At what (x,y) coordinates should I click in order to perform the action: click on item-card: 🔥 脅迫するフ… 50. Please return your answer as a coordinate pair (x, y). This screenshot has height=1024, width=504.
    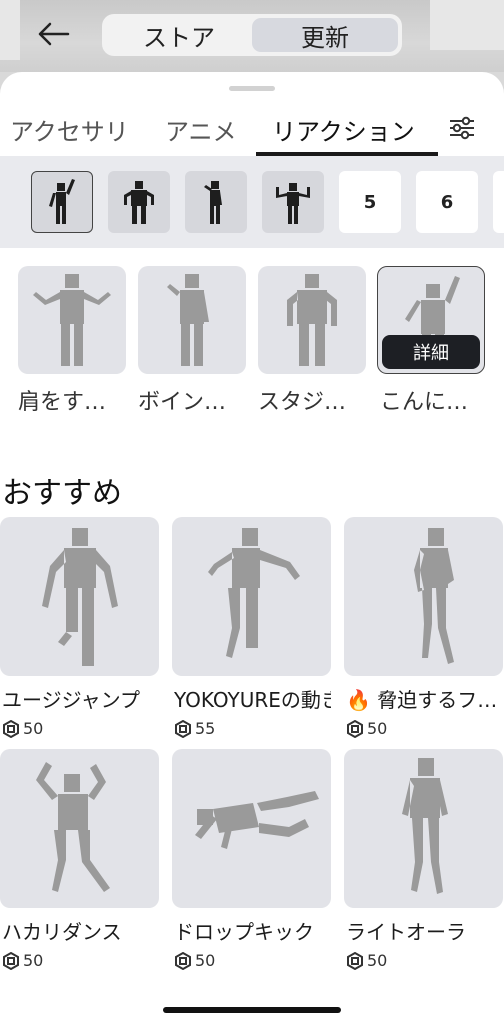
    Looking at the image, I should click on (423, 627).